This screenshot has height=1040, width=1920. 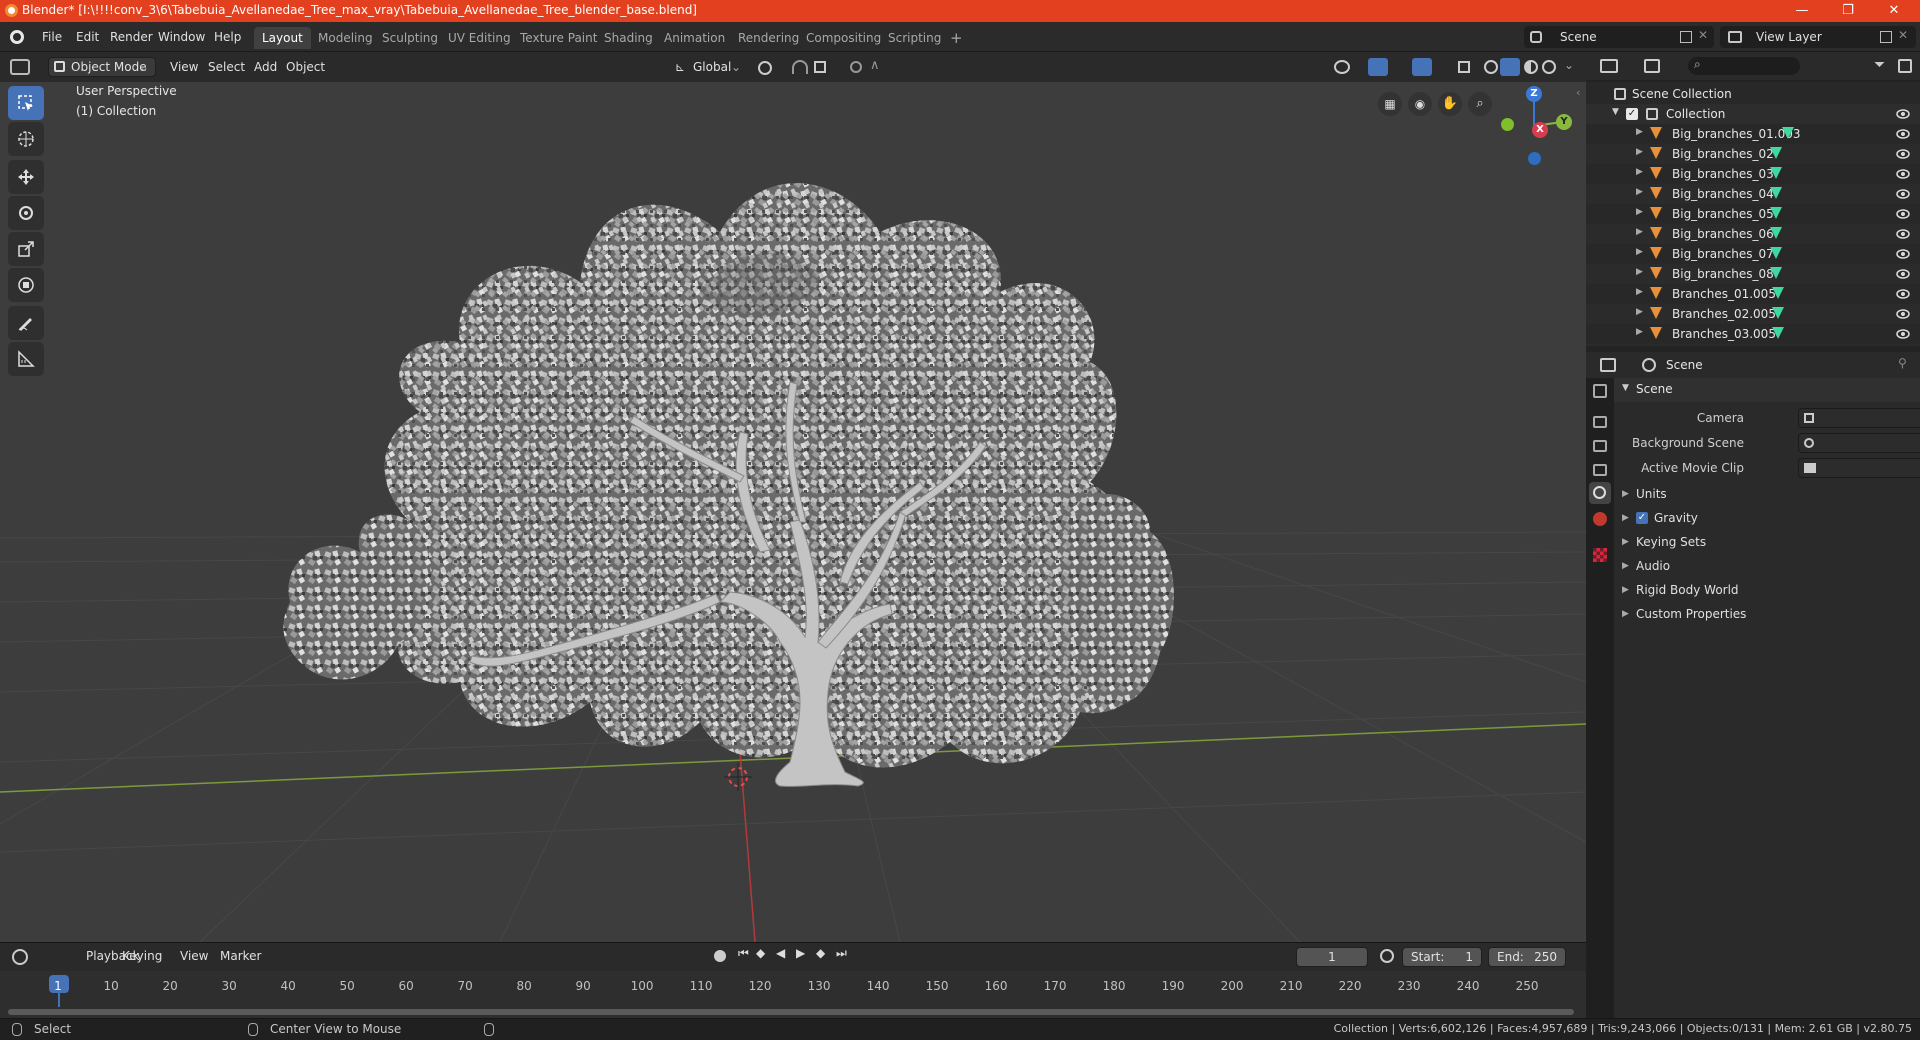 What do you see at coordinates (768, 38) in the screenshot?
I see `tab-rendering: Rendering` at bounding box center [768, 38].